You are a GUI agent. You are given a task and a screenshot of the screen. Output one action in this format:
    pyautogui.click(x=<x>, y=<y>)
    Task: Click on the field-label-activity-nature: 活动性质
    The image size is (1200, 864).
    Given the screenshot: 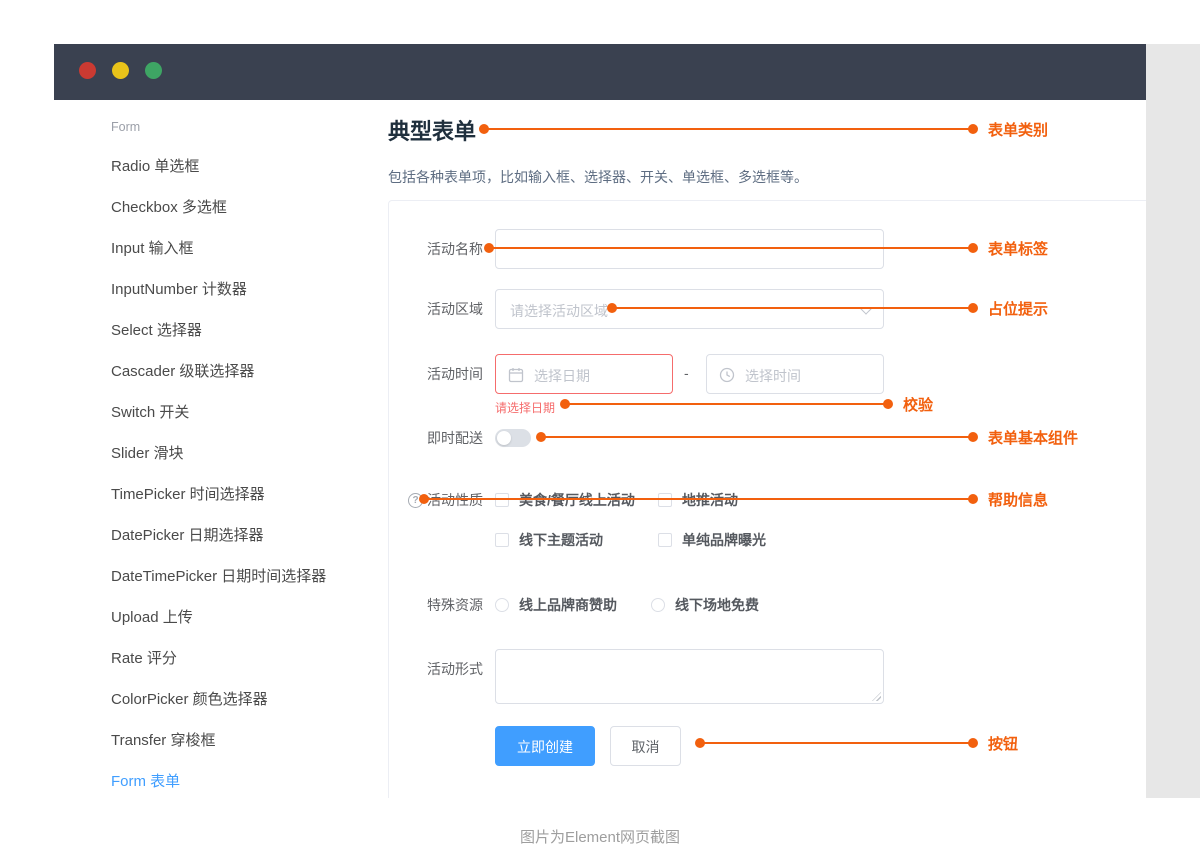 What is the action you would take?
    pyautogui.click(x=455, y=500)
    